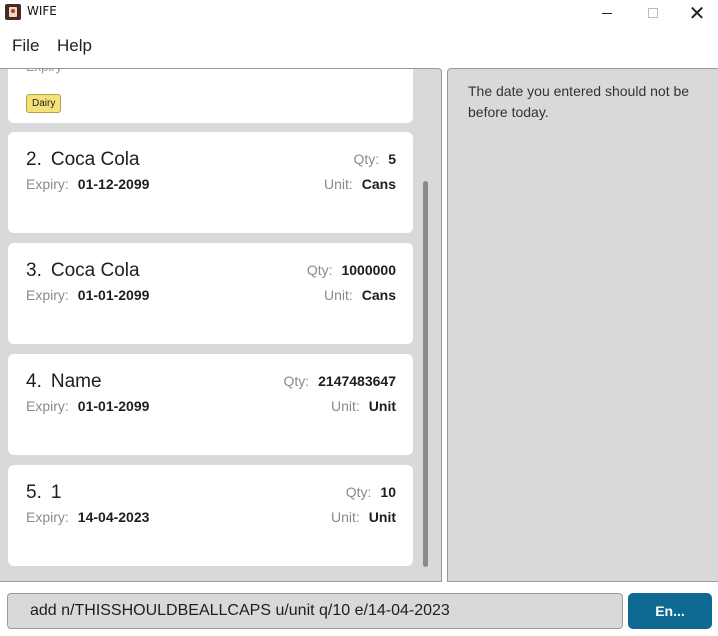 The height and width of the screenshot is (636, 718). Describe the element at coordinates (56, 492) in the screenshot. I see `item-name: 1` at that location.